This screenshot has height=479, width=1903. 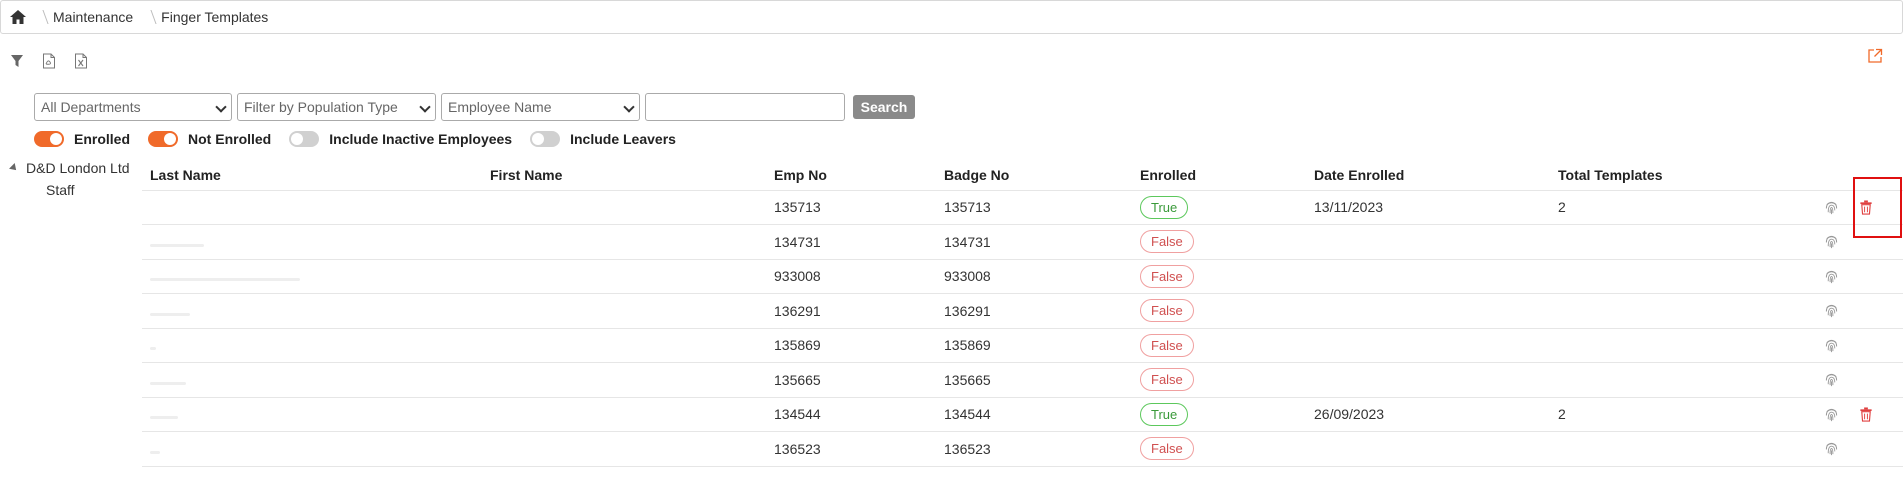 I want to click on cell-badge-no: 134731, so click(x=1034, y=242).